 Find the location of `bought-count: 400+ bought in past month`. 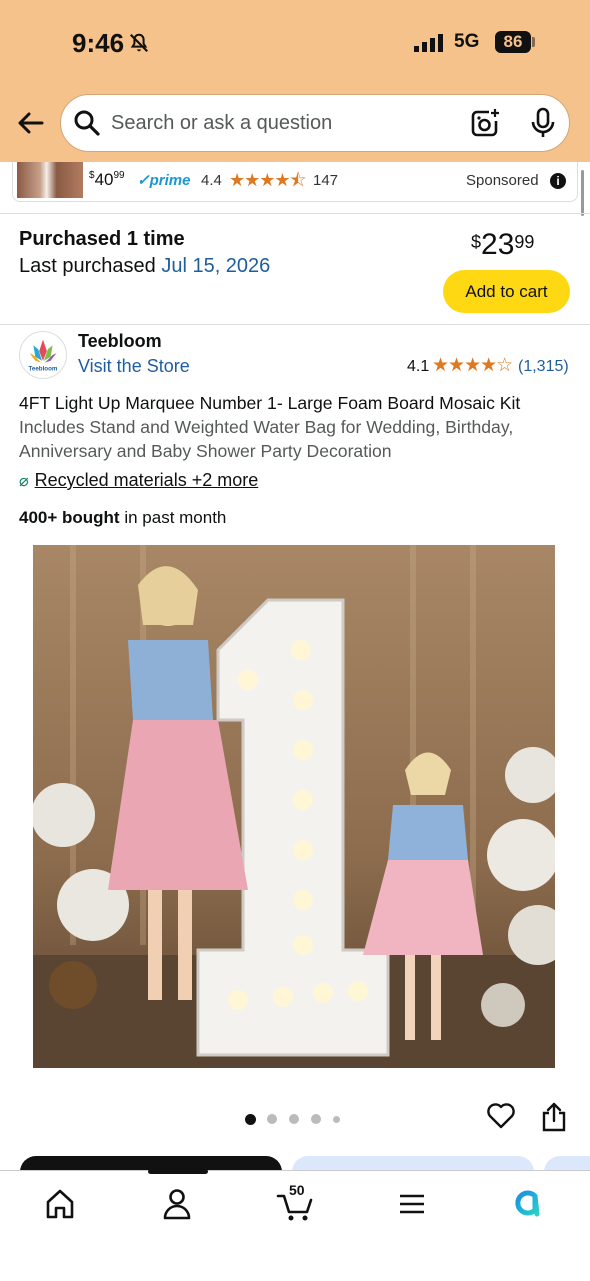

bought-count: 400+ bought in past month is located at coordinates (123, 517).